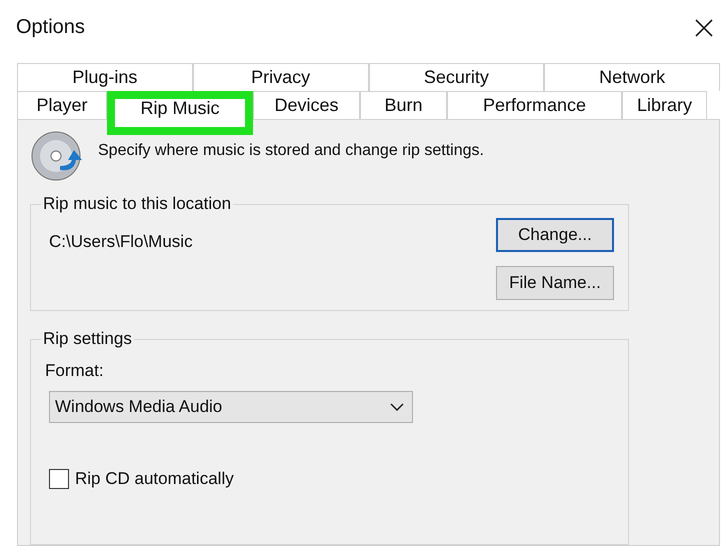 This screenshot has height=546, width=728. What do you see at coordinates (534, 105) in the screenshot?
I see `tab: Performance` at bounding box center [534, 105].